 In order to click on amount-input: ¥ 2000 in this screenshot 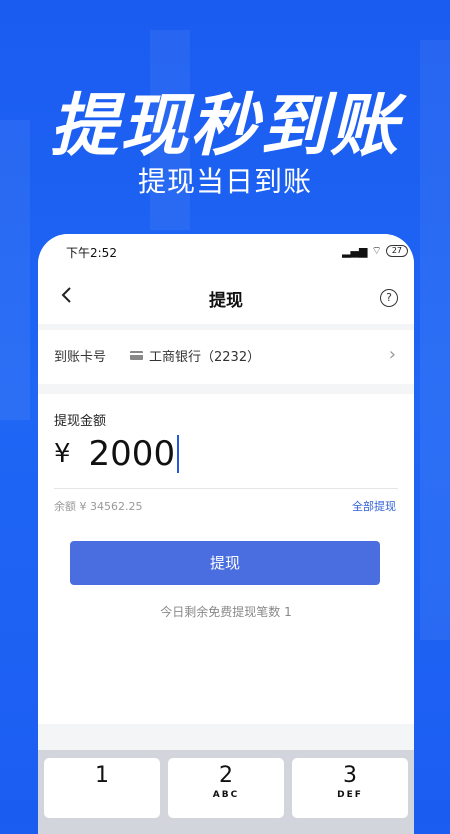, I will do `click(117, 454)`.